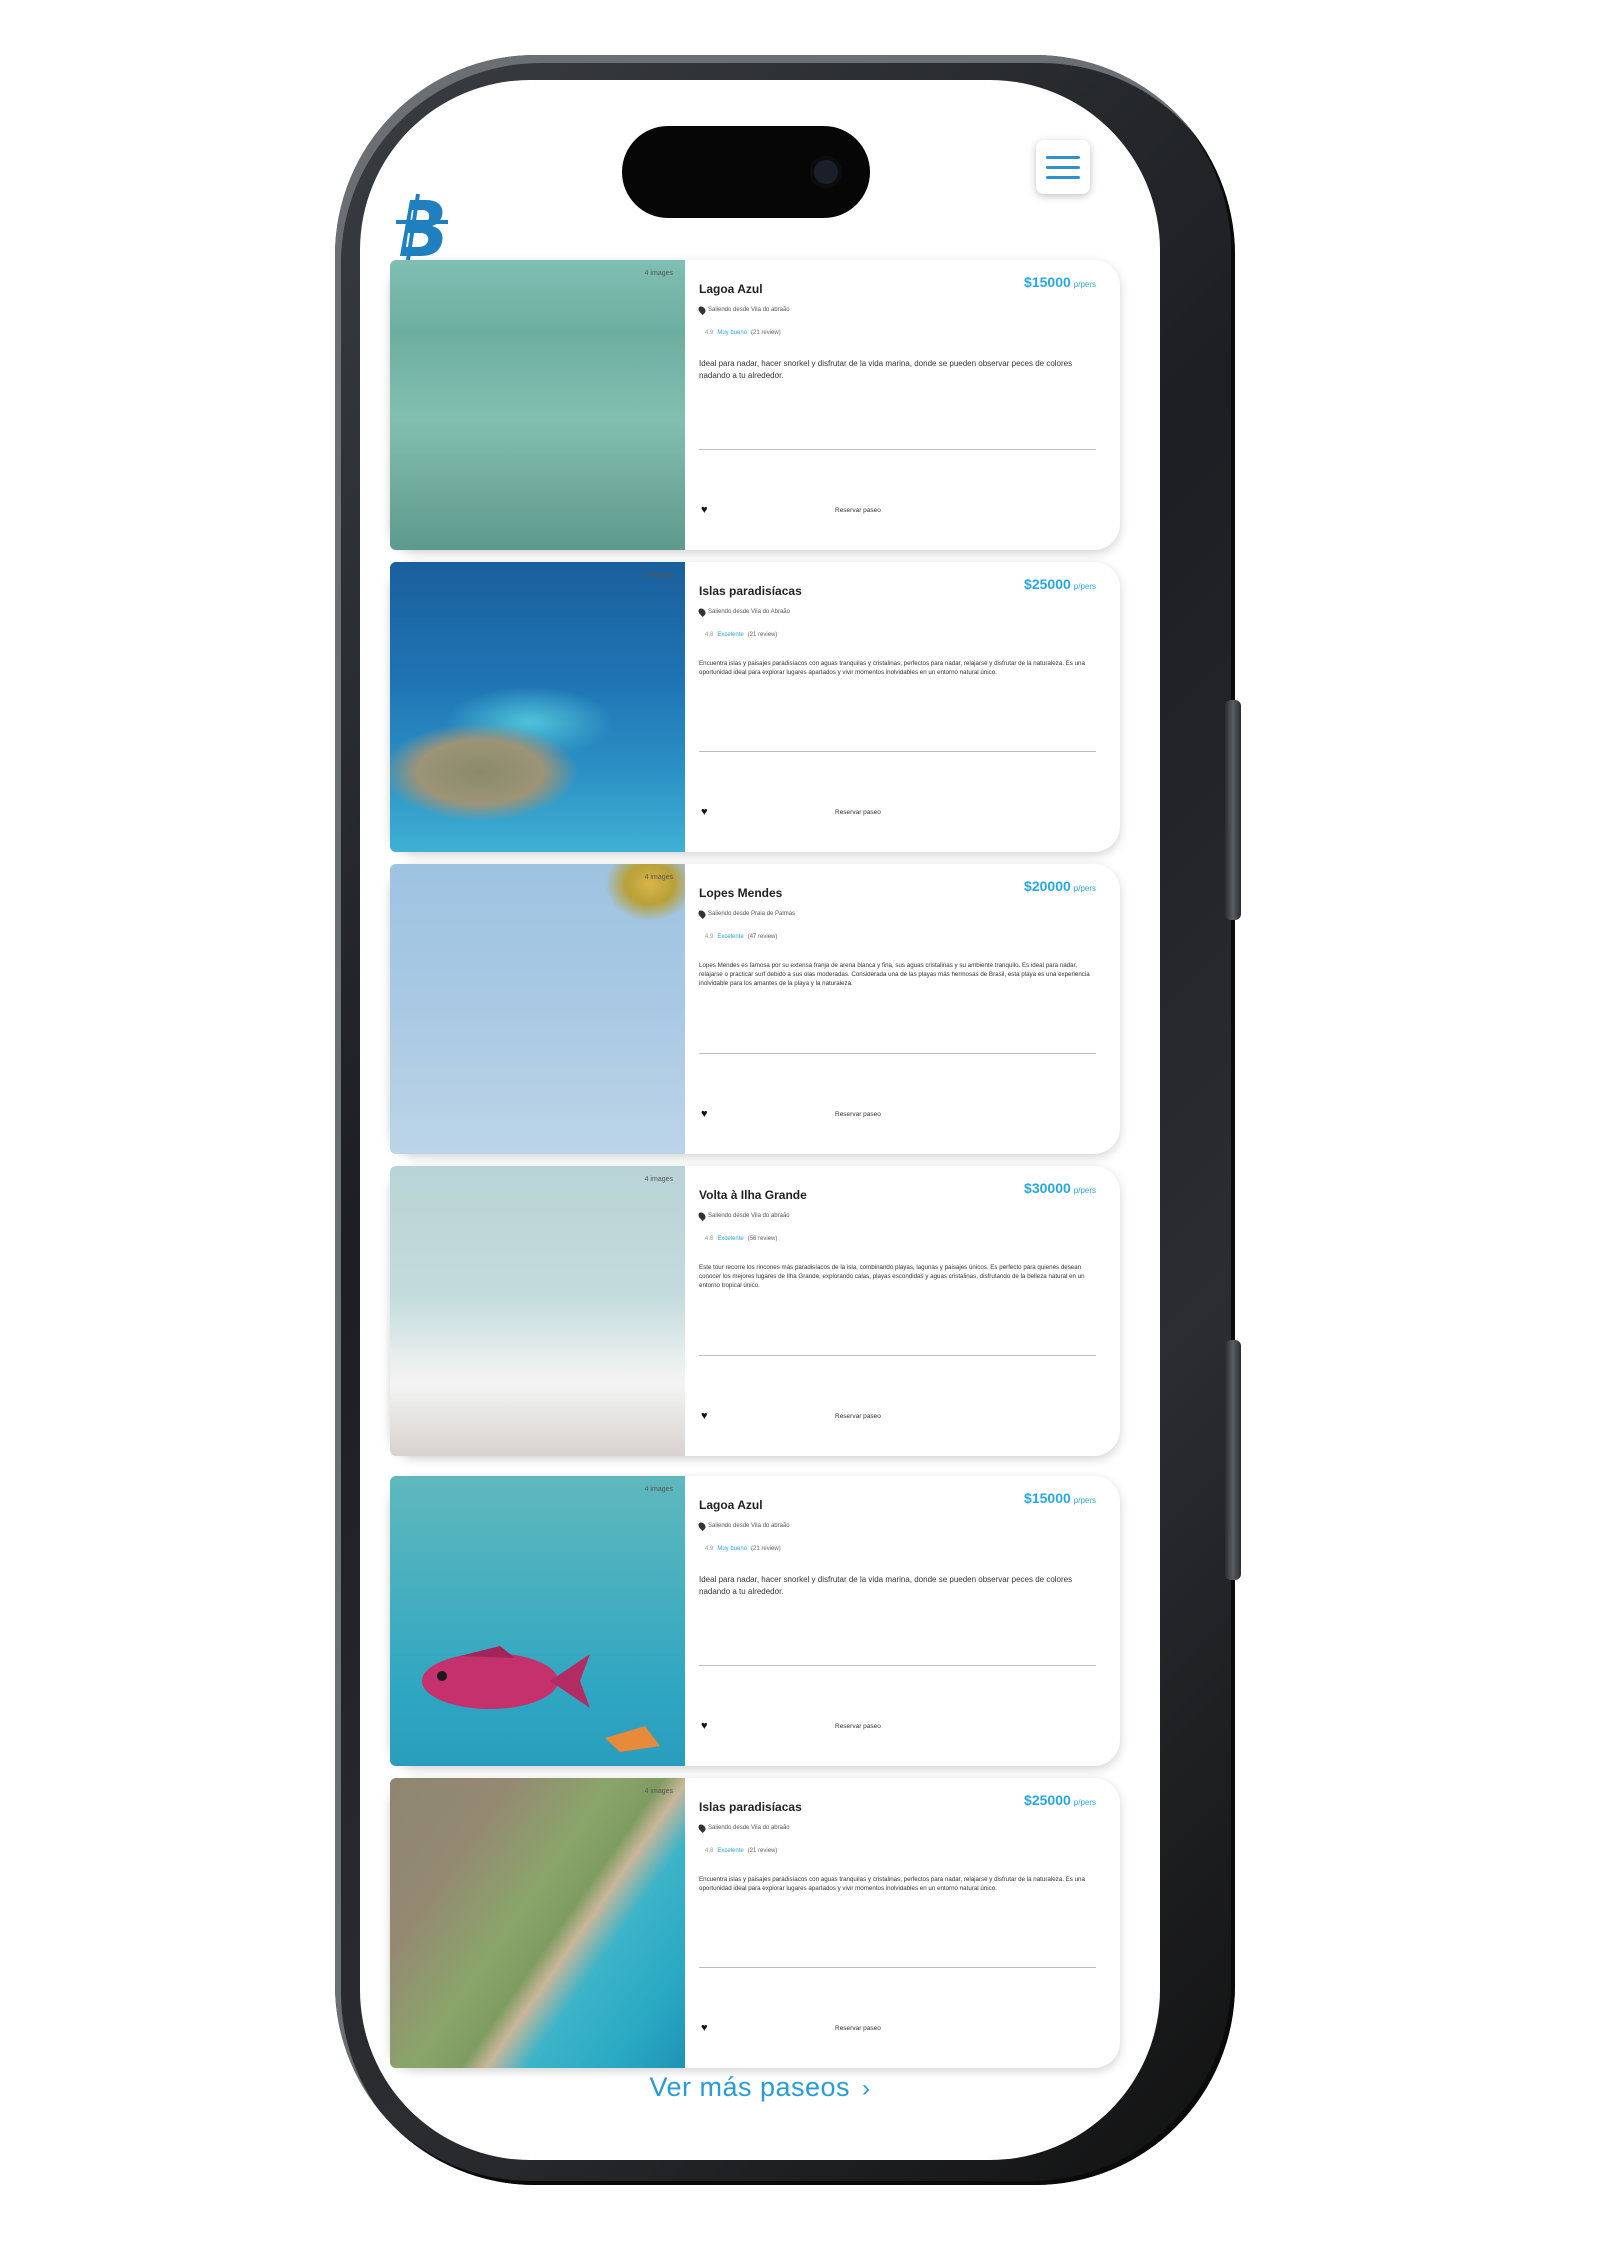  Describe the element at coordinates (422, 227) in the screenshot. I see `brand-b-logo-icon` at that location.